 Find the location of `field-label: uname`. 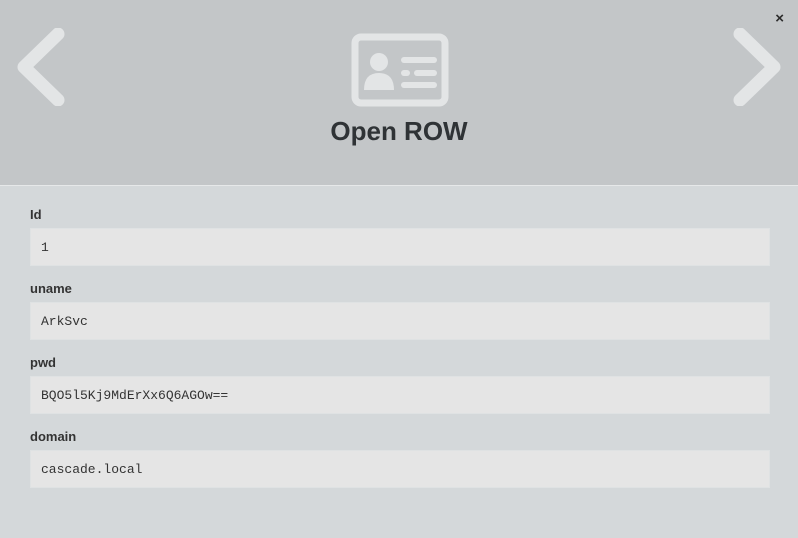

field-label: uname is located at coordinates (51, 288).